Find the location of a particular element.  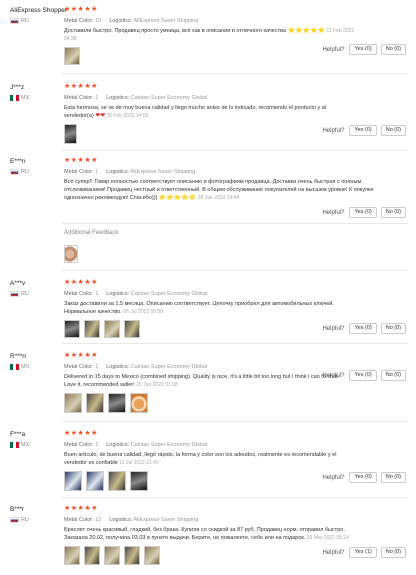

helpful-yes-button: Yes (1) is located at coordinates (363, 552).